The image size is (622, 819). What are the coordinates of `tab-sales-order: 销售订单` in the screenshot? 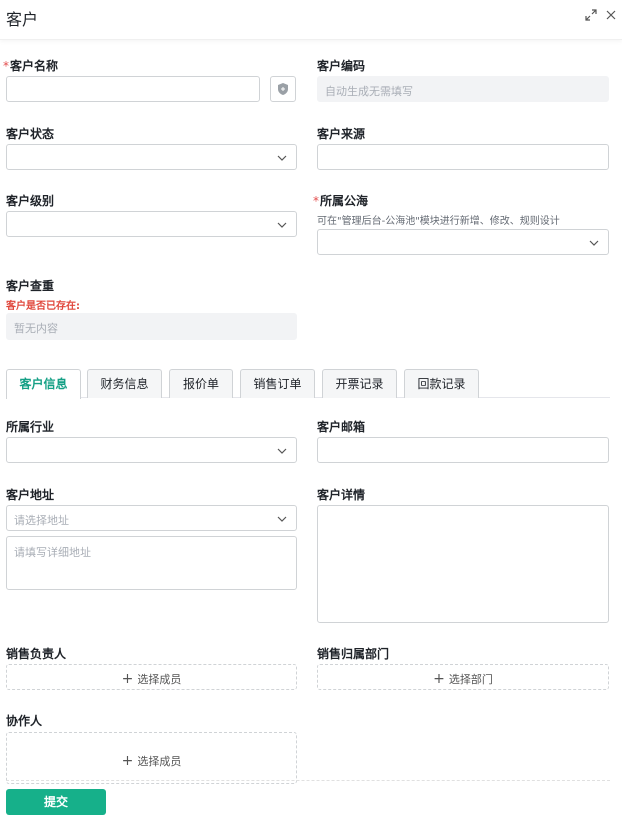 It's located at (277, 383).